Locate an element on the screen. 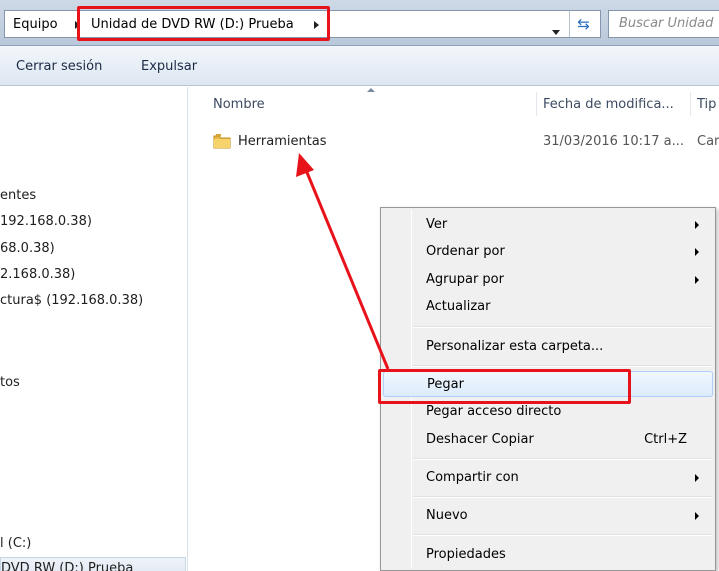 Image resolution: width=719 pixels, height=571 pixels. menu-item-compartir-con: Compartir con is located at coordinates (548, 478).